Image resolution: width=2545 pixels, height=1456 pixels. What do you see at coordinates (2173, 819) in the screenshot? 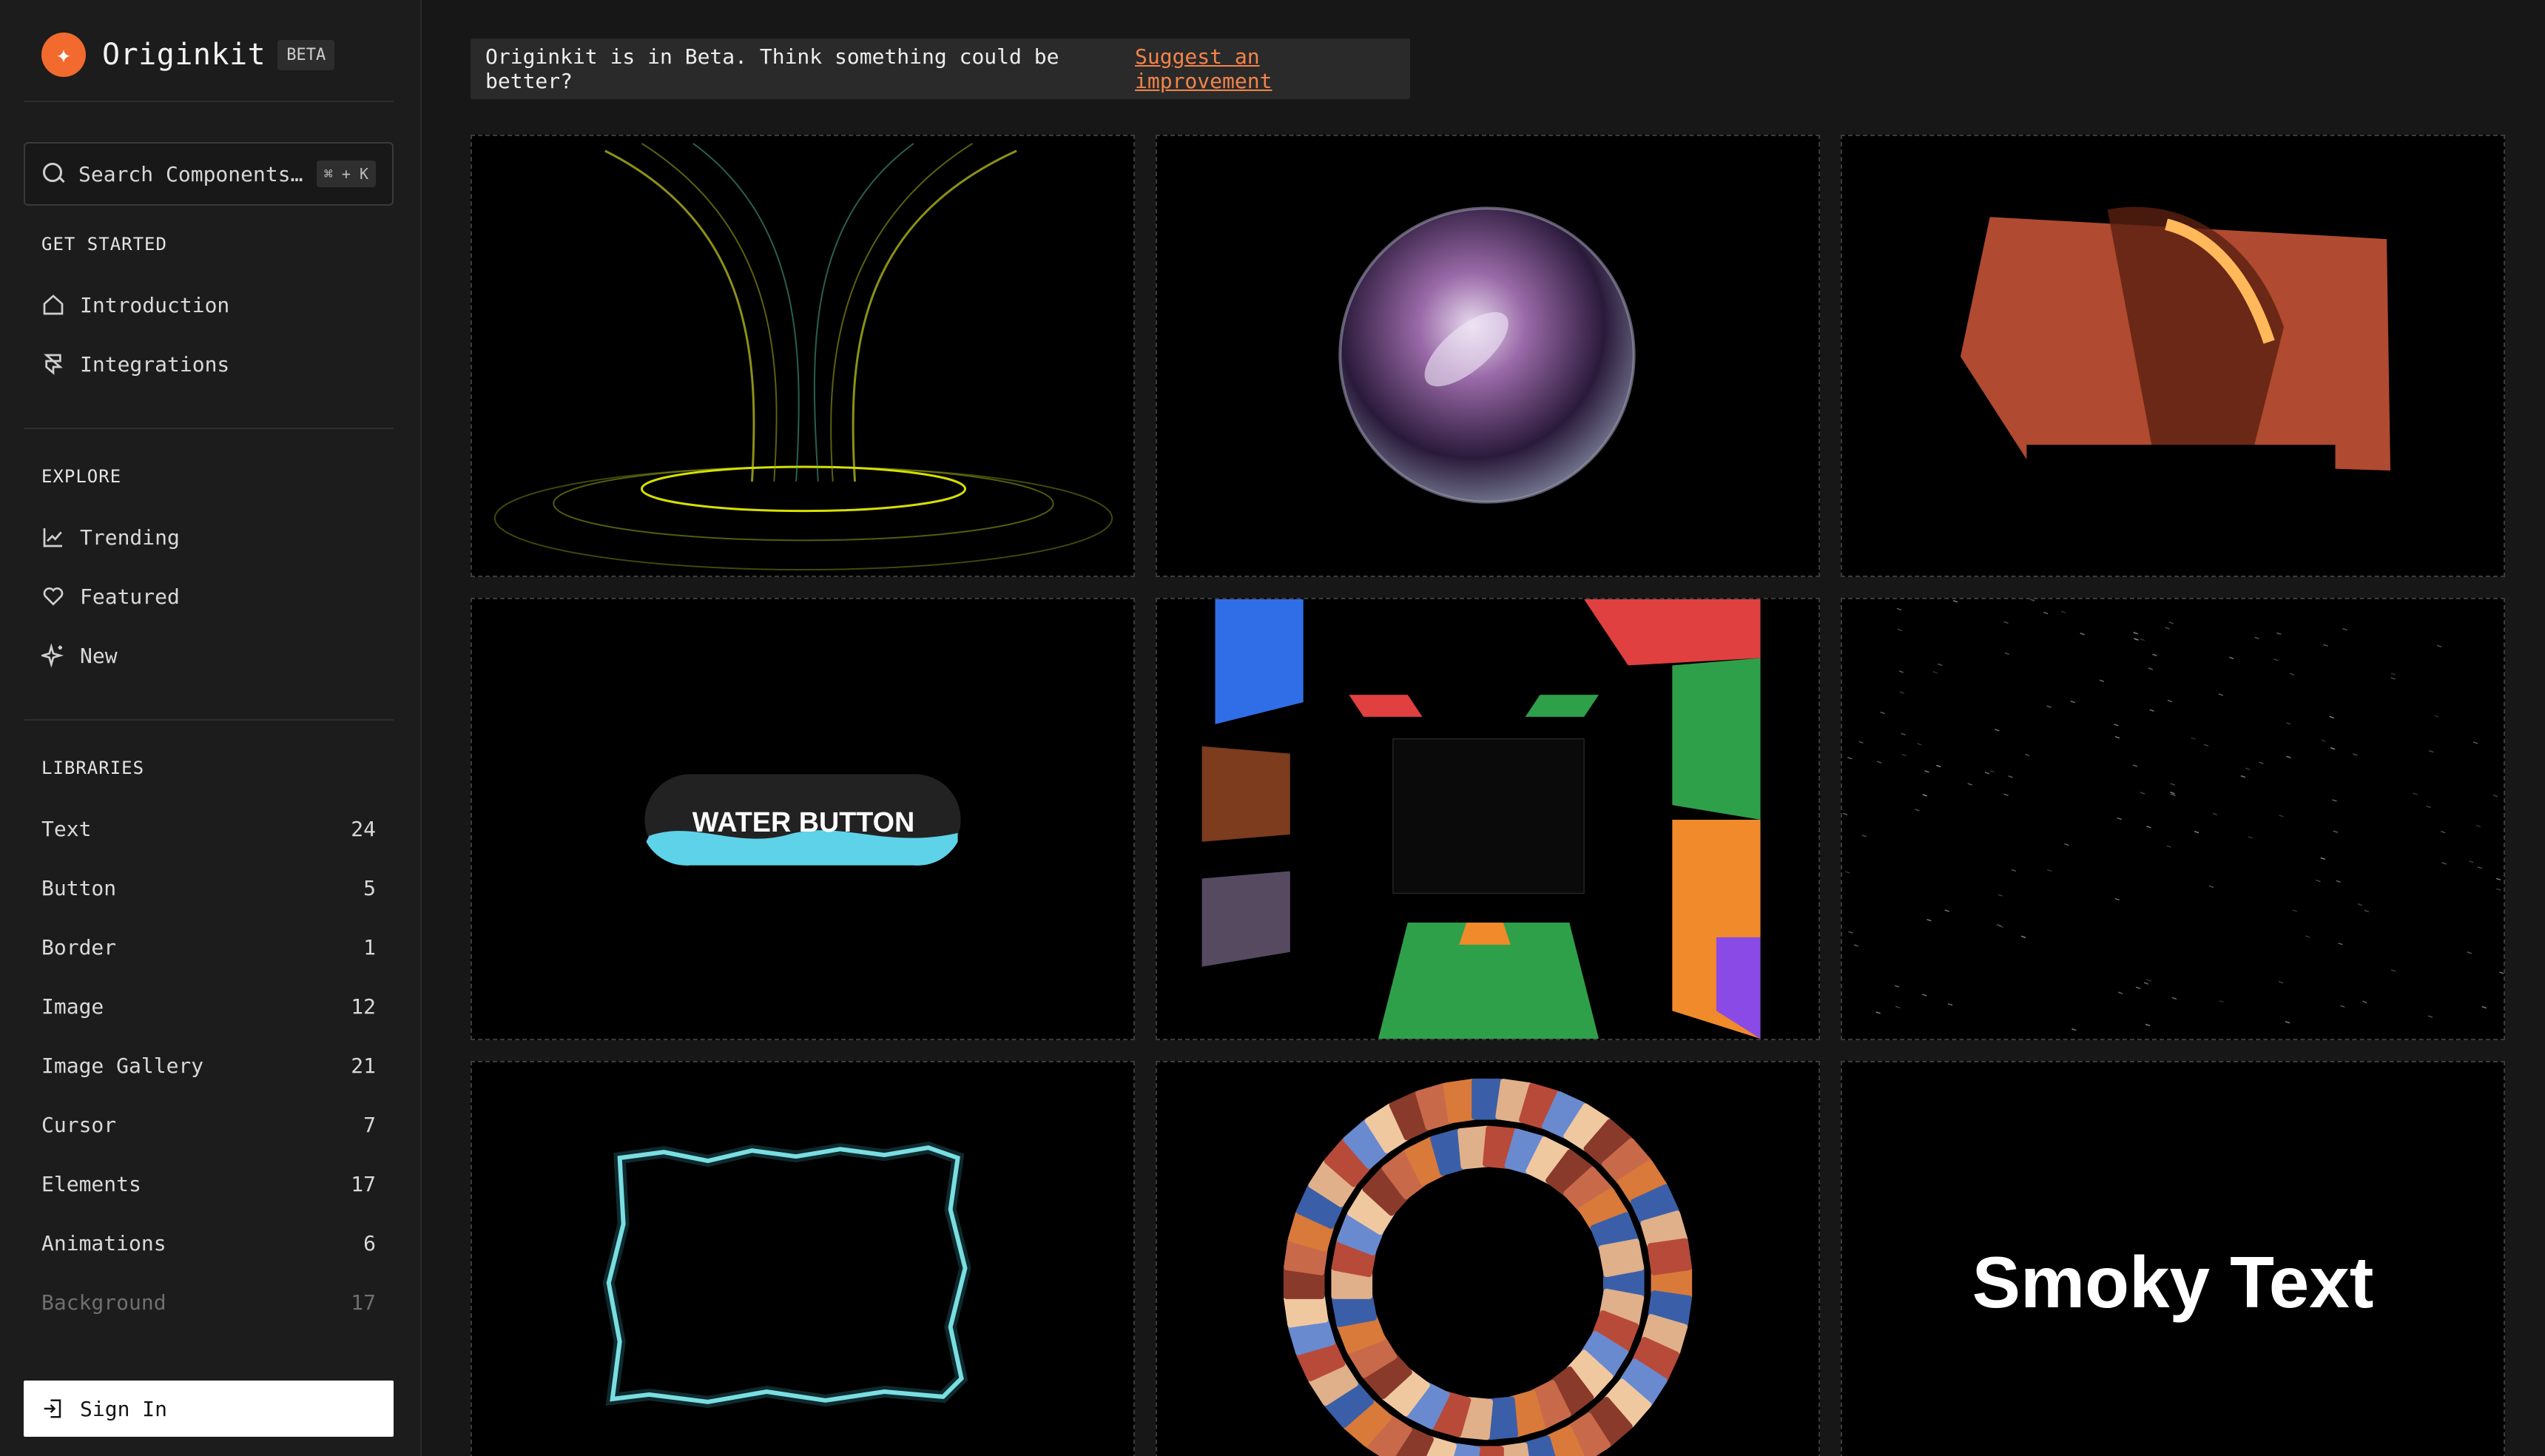
I see `component-card-starfield` at bounding box center [2173, 819].